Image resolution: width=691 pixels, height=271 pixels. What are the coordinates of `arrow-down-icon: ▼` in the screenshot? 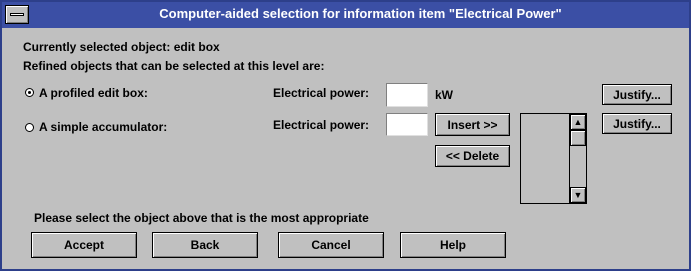 It's located at (578, 195).